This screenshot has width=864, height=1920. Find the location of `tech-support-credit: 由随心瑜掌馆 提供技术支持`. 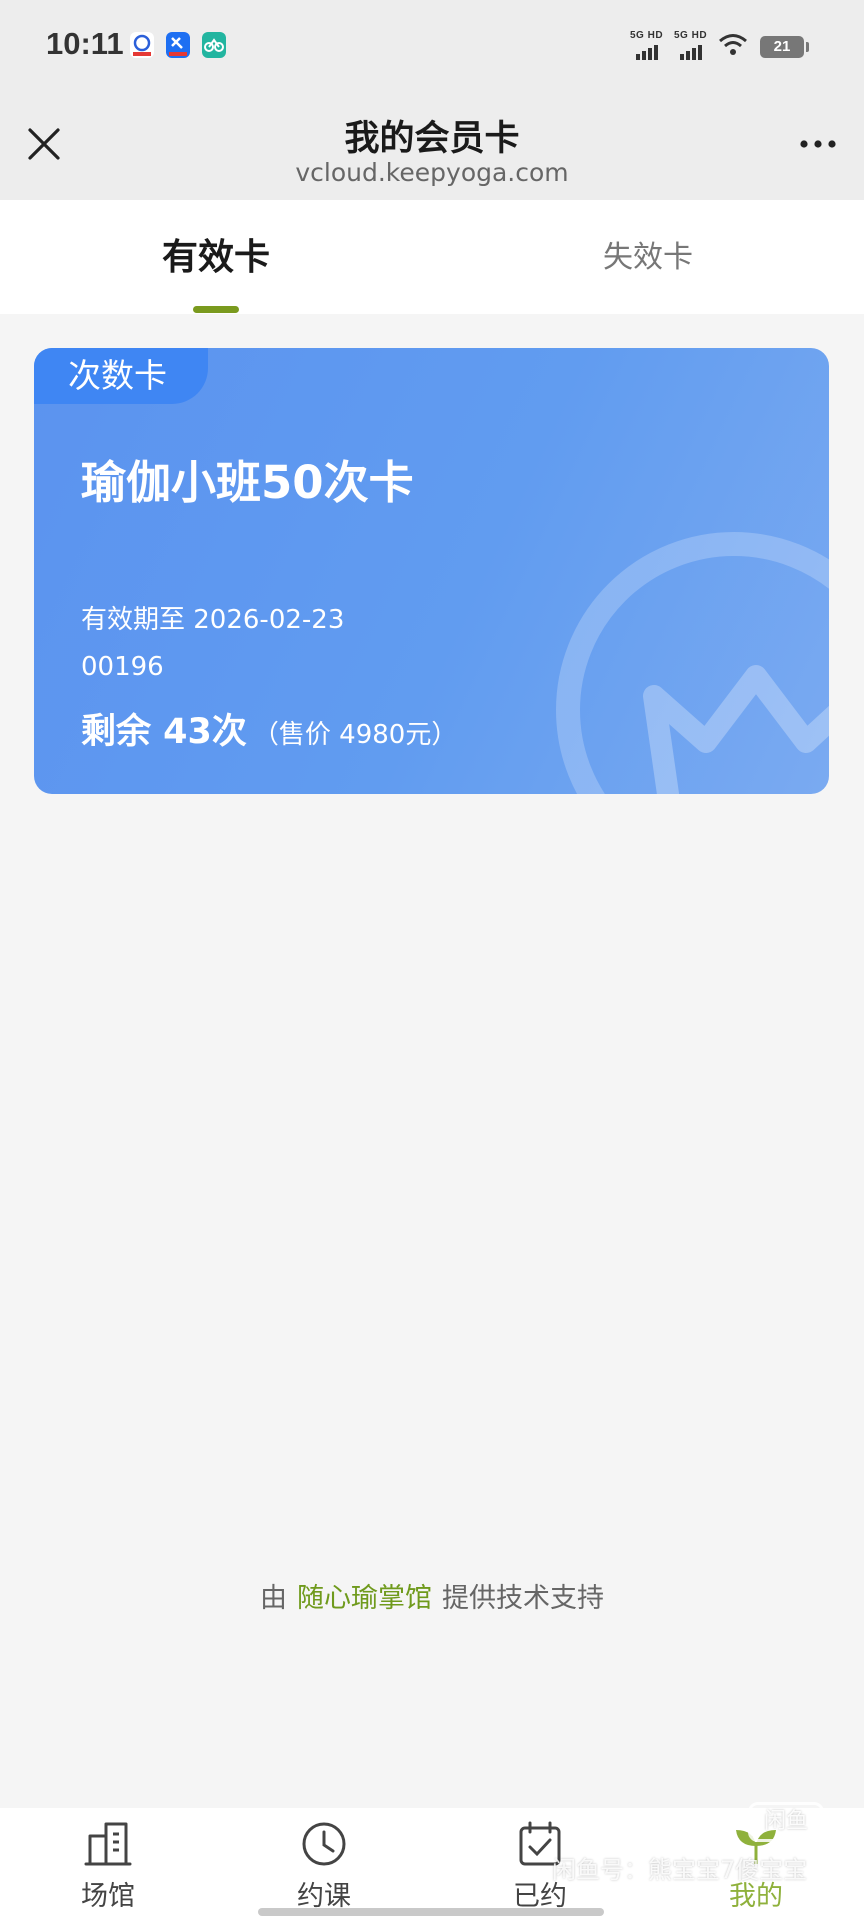

tech-support-credit: 由随心瑜掌馆 提供技术支持 is located at coordinates (432, 1595).